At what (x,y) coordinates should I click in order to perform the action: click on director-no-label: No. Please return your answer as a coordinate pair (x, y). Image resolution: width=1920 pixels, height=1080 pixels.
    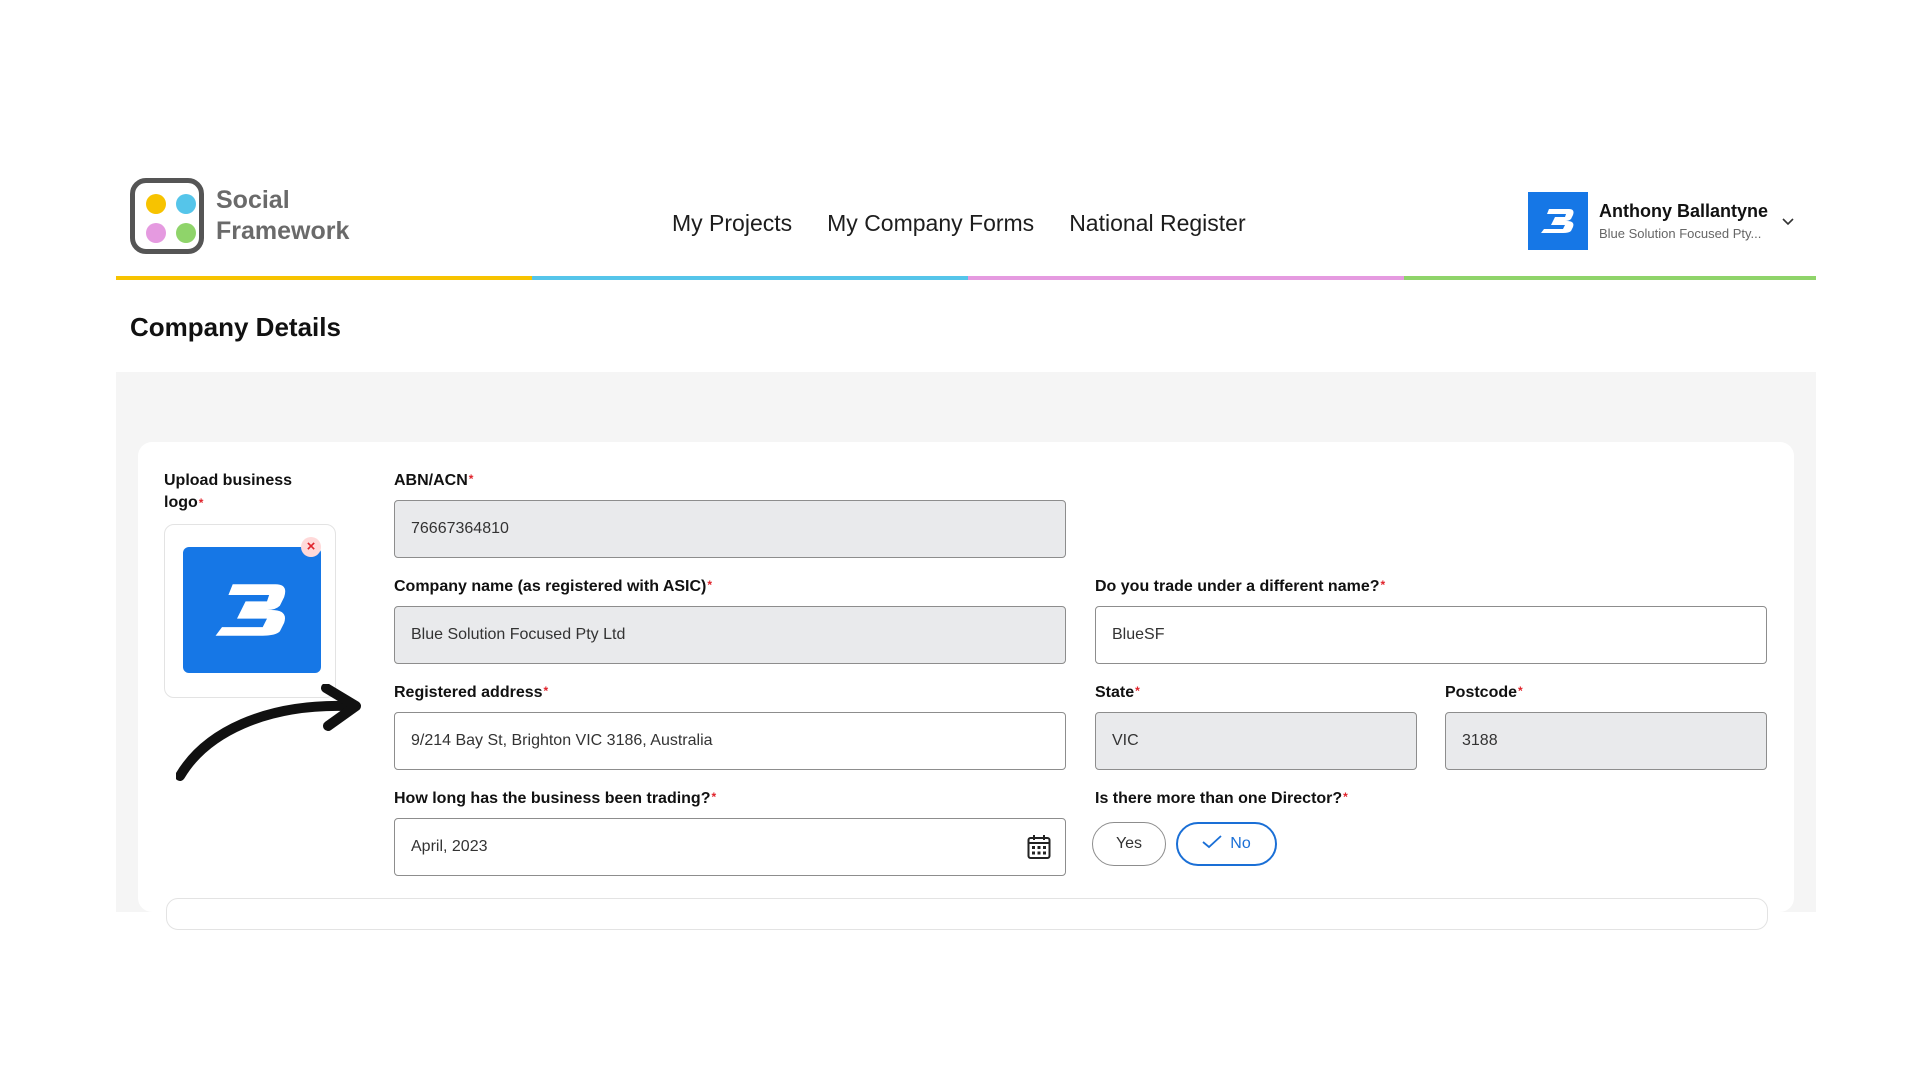
    Looking at the image, I should click on (1240, 843).